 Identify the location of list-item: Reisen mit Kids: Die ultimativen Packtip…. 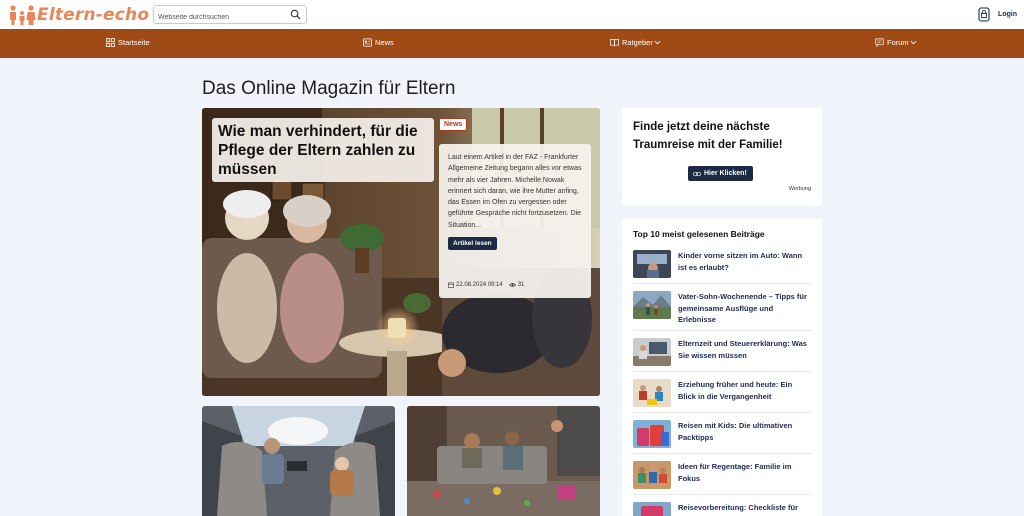
(722, 434).